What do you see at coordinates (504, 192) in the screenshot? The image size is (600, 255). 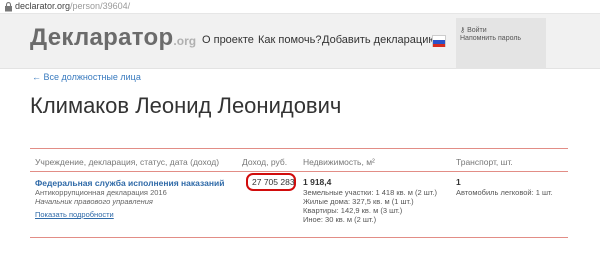 I see `transport-item: Автомобиль легковой: 1 шт.` at bounding box center [504, 192].